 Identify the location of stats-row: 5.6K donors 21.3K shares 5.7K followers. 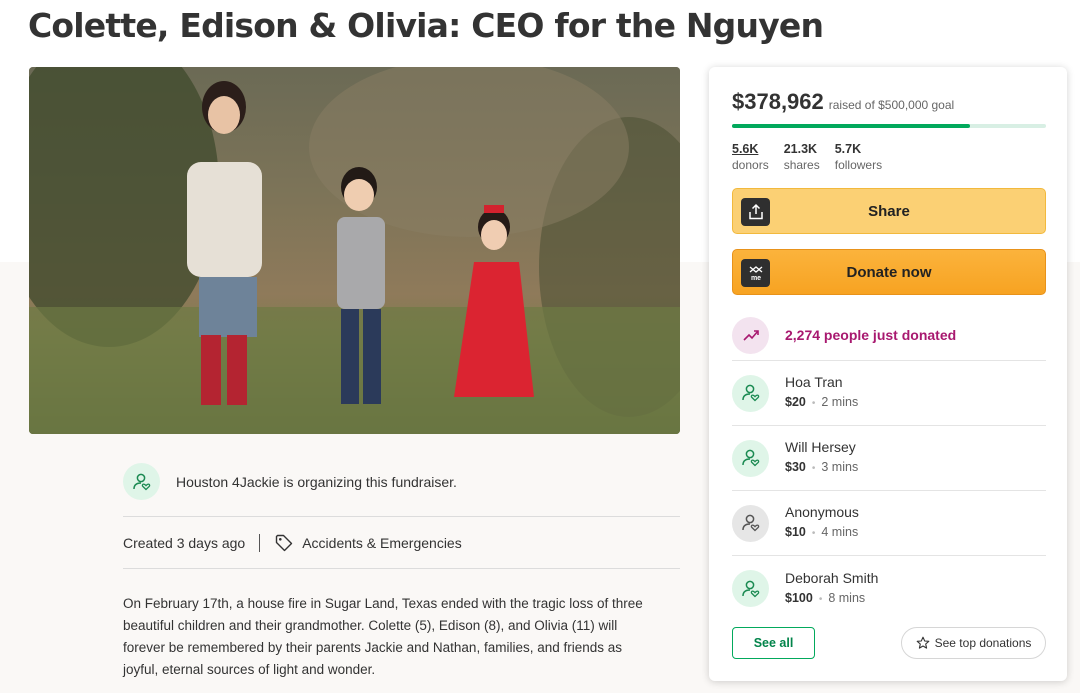
(814, 157).